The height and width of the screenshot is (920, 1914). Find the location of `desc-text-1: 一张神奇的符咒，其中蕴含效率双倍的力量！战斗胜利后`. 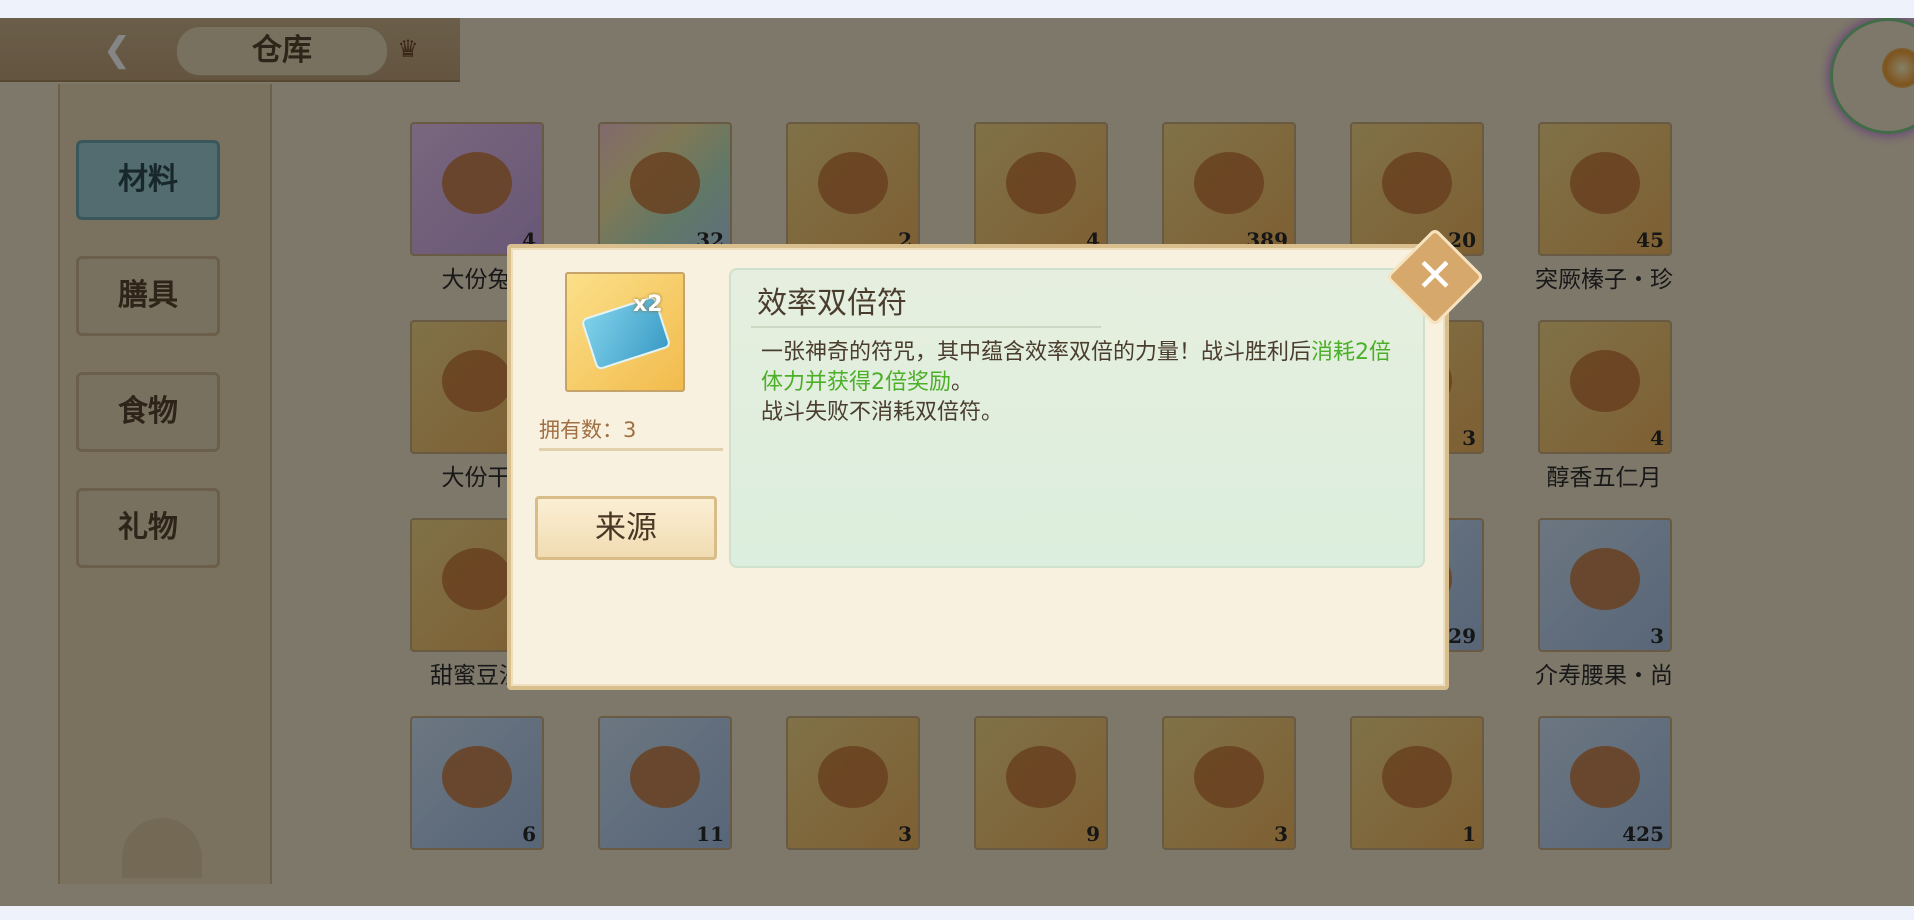

desc-text-1: 一张神奇的符咒，其中蕴含效率双倍的力量！战斗胜利后 is located at coordinates (1036, 352).